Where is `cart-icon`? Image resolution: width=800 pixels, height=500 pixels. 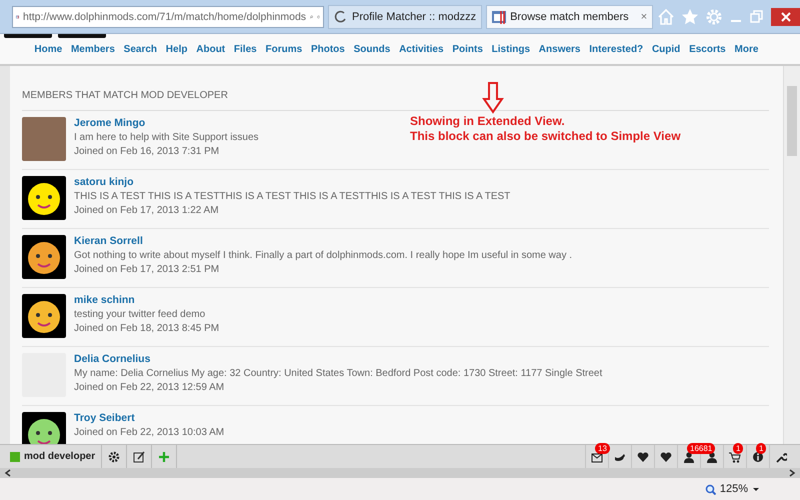 cart-icon is located at coordinates (735, 456).